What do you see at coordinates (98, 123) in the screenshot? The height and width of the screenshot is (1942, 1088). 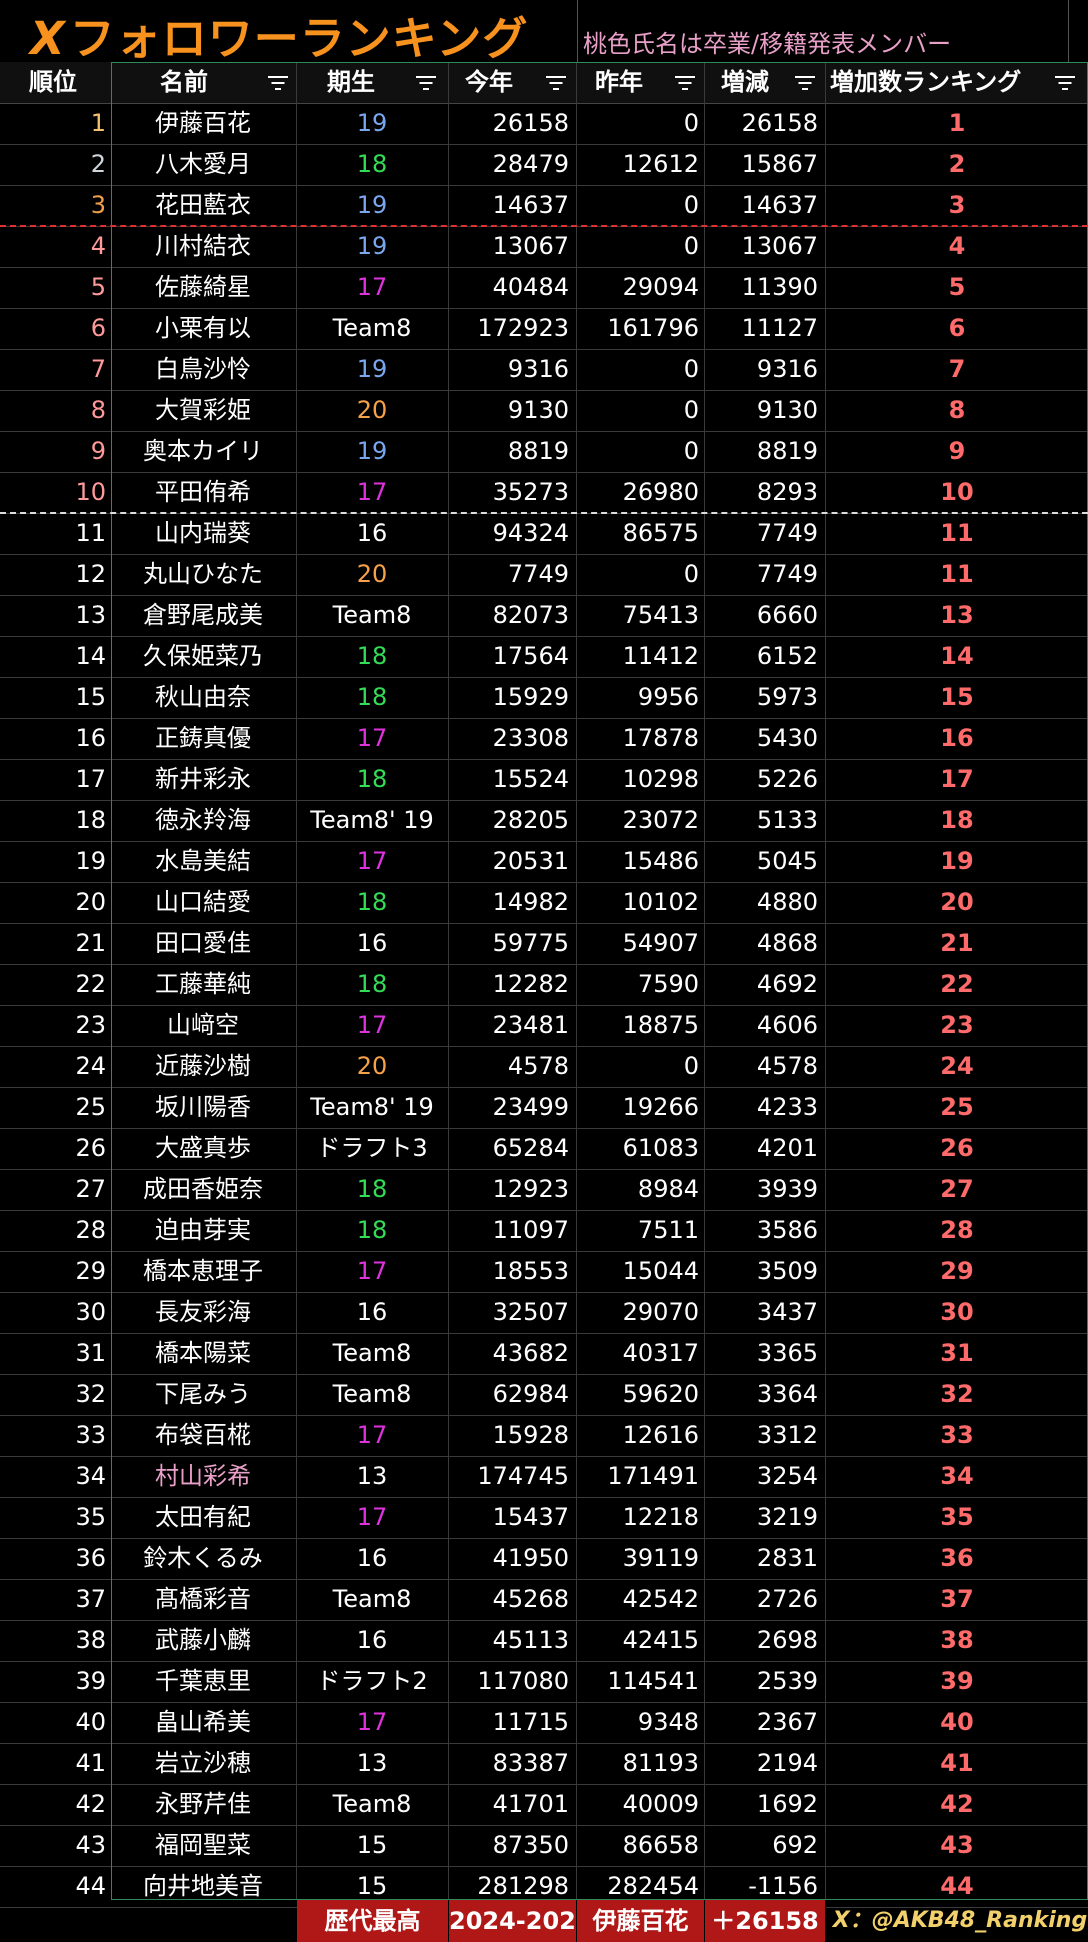 I see `rank-cell: 1` at bounding box center [98, 123].